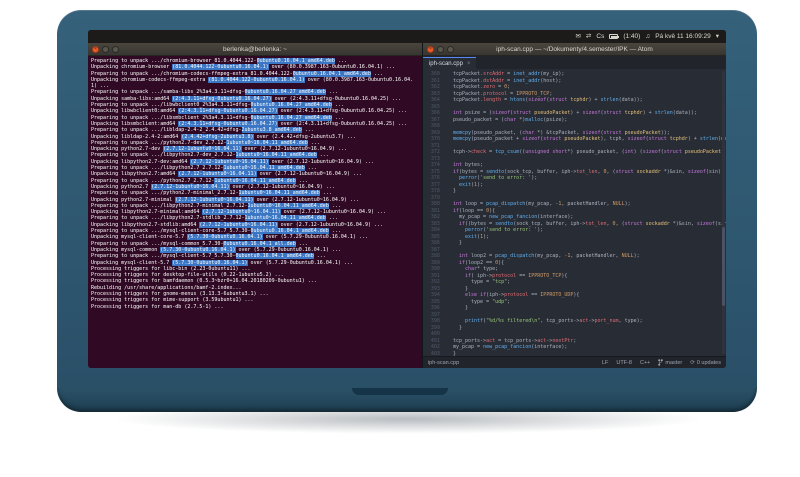  What do you see at coordinates (407, 36) in the screenshot?
I see `system-topbar: ✉ ⇄ Cs (1:40) ♫ Pá kvě 11 16:09:29 ▾` at bounding box center [407, 36].